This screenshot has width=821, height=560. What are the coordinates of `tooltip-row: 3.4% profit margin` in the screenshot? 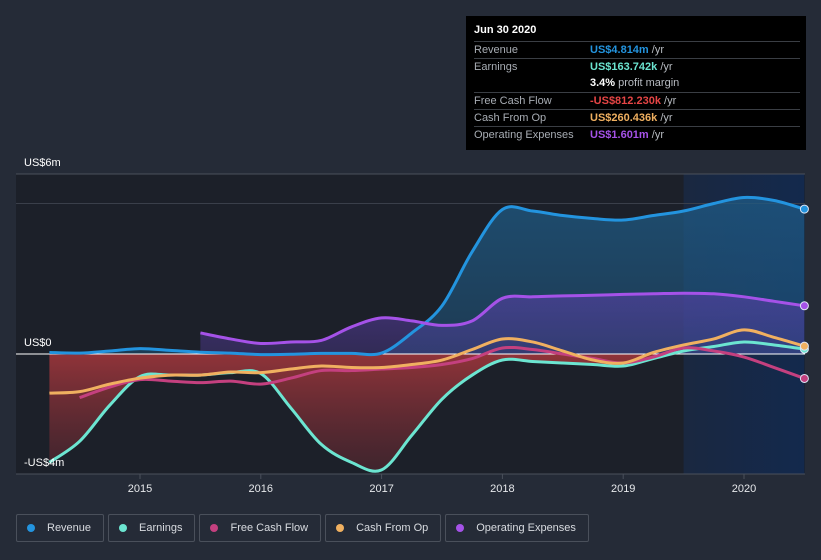 It's located at (637, 83).